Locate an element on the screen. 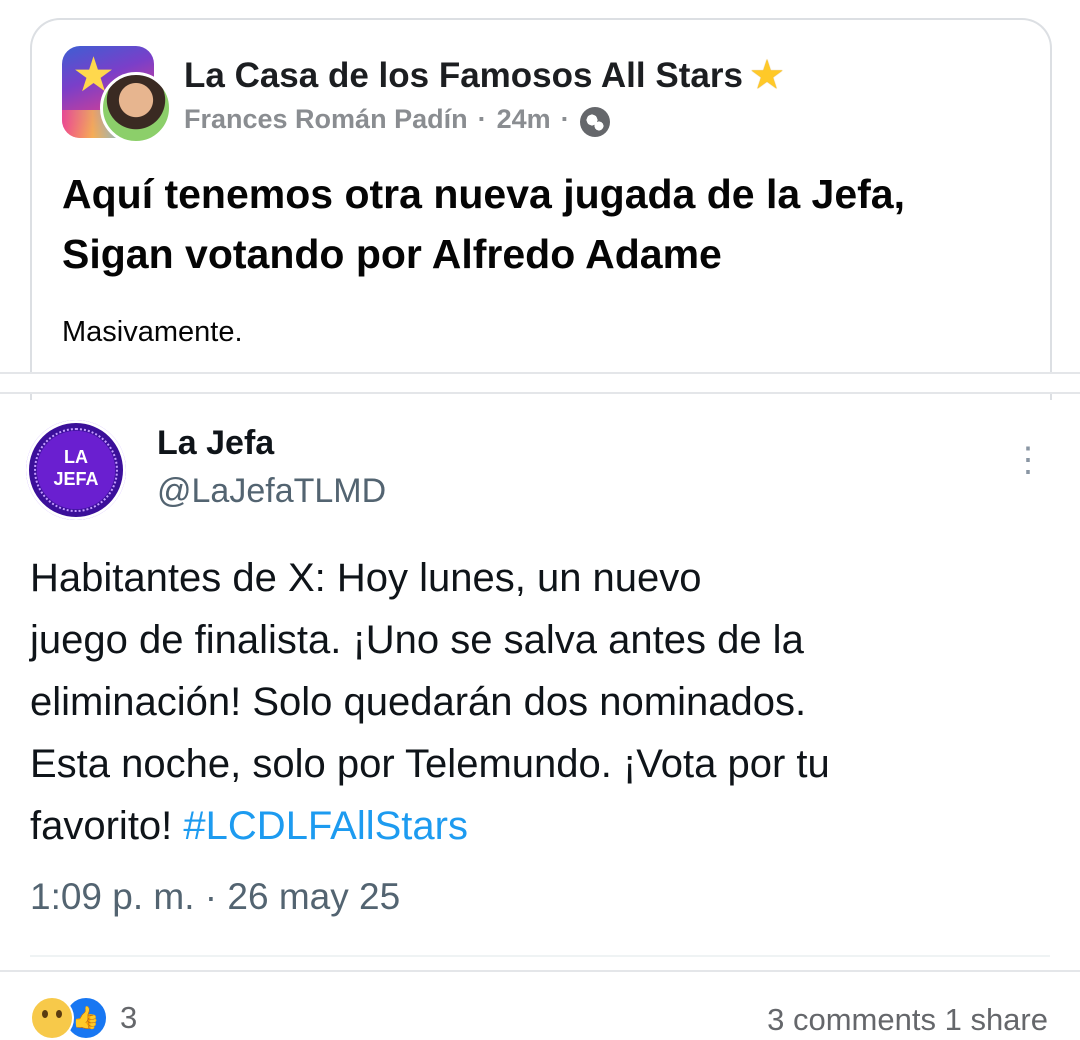  post-caption: Masivamente. is located at coordinates (152, 332).